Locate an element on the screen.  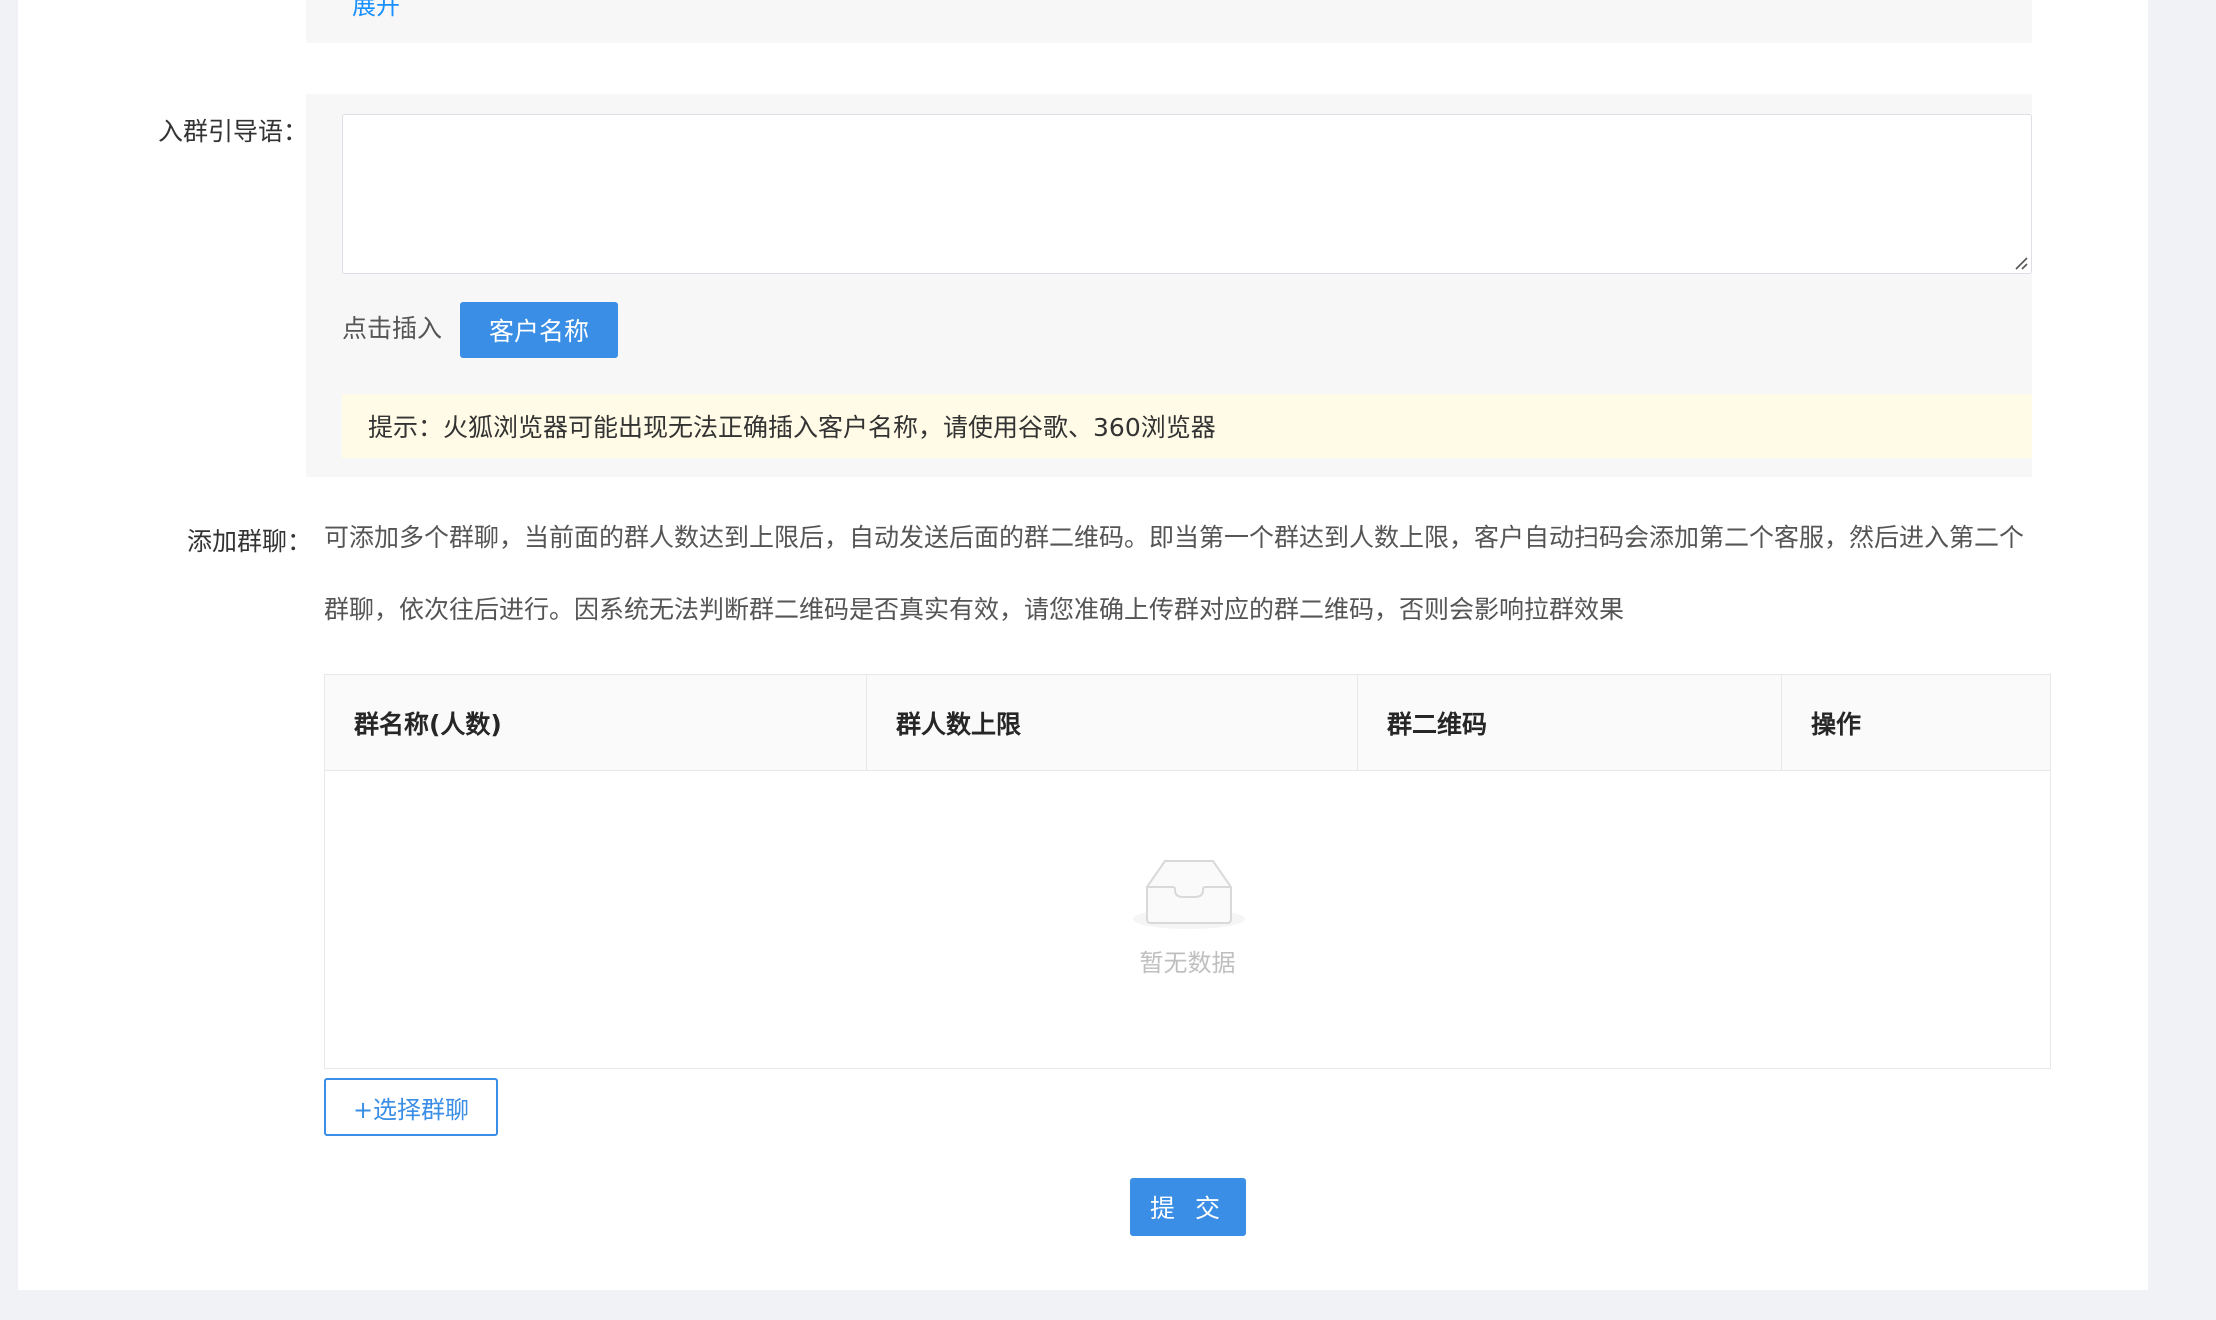
column-header-member-limit: 群人数上限 is located at coordinates (1112, 722).